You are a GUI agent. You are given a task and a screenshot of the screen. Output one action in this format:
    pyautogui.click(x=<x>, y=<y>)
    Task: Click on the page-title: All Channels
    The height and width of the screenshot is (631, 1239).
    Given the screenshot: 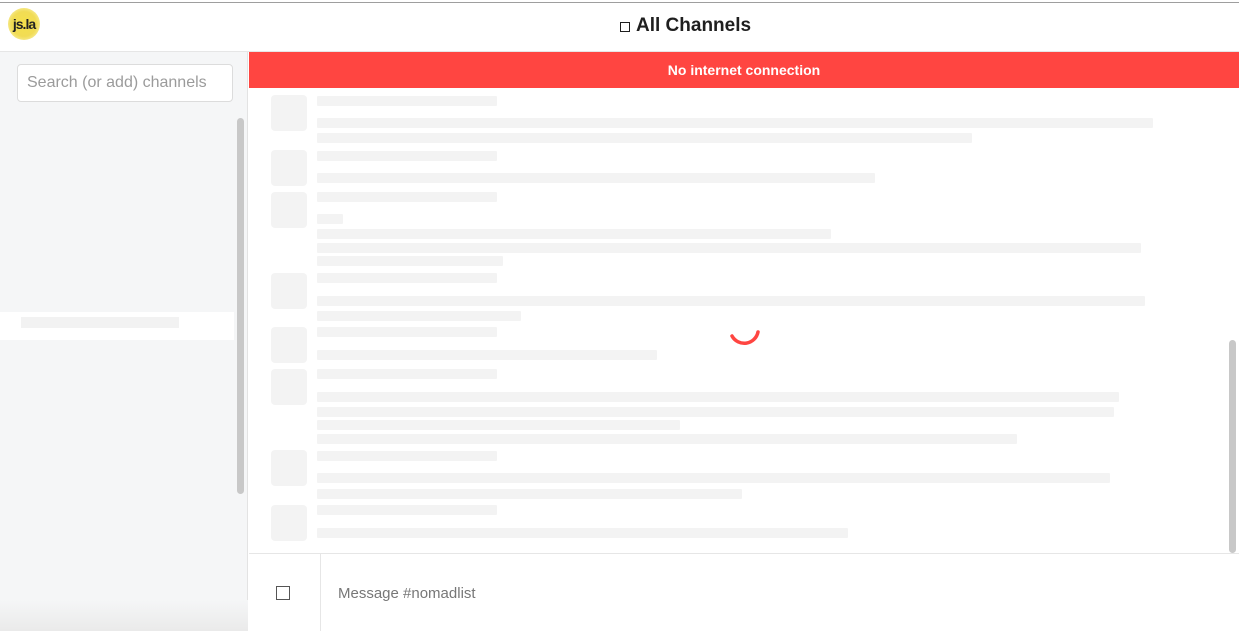 What is the action you would take?
    pyautogui.click(x=685, y=26)
    